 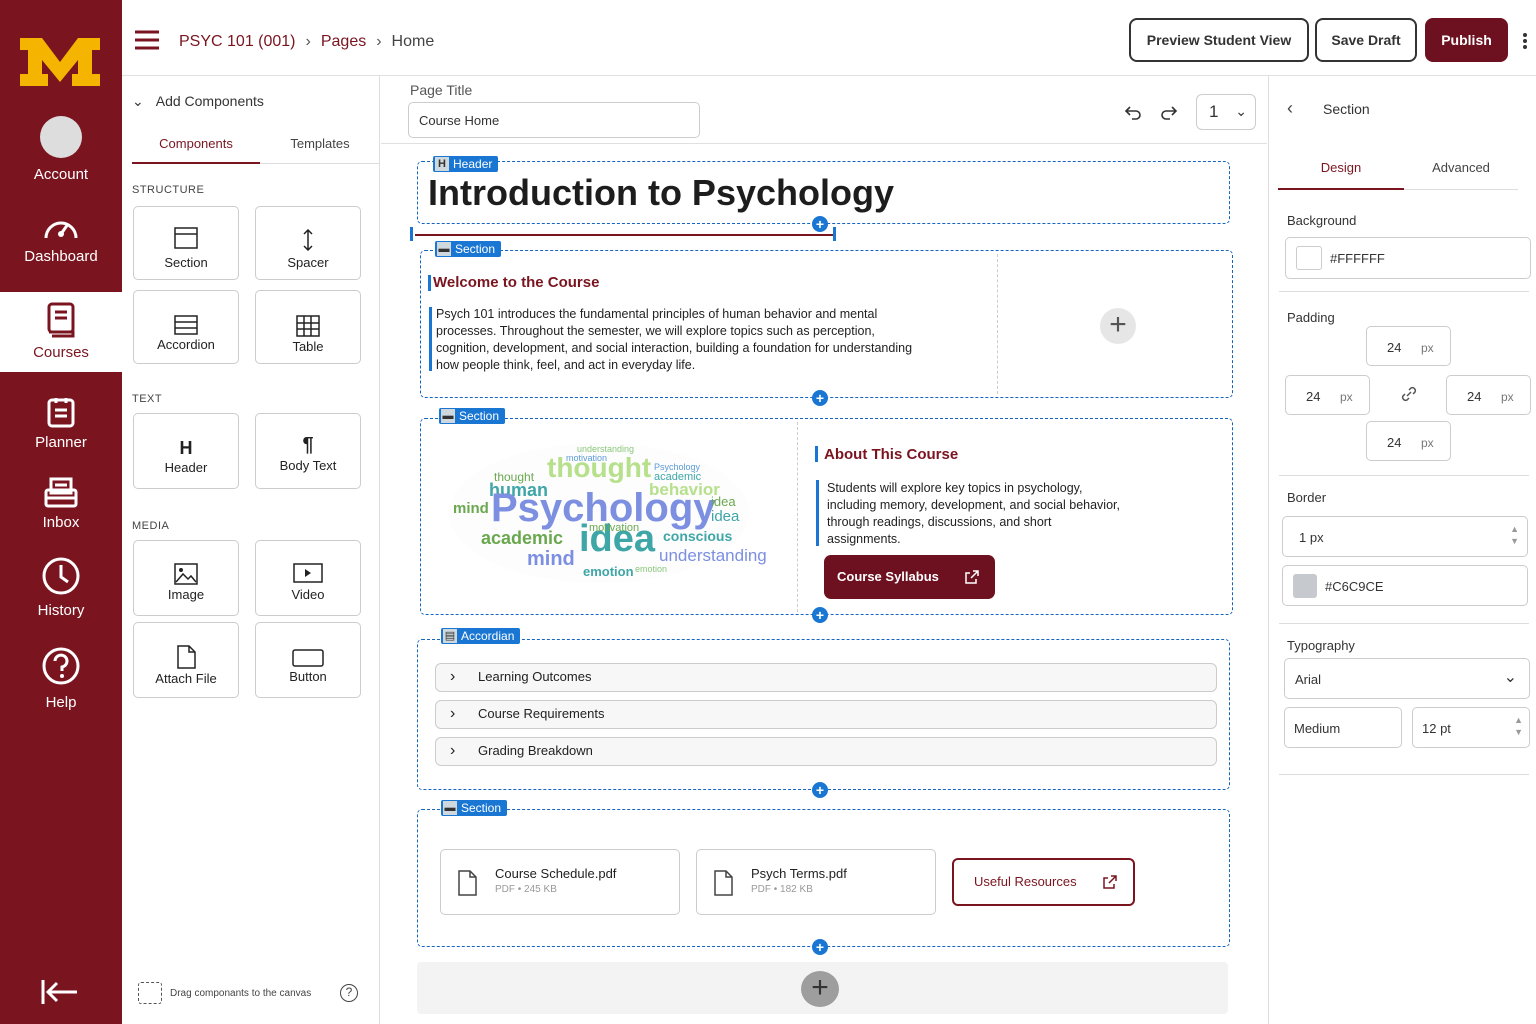 I want to click on more-options-icon, so click(x=1525, y=41).